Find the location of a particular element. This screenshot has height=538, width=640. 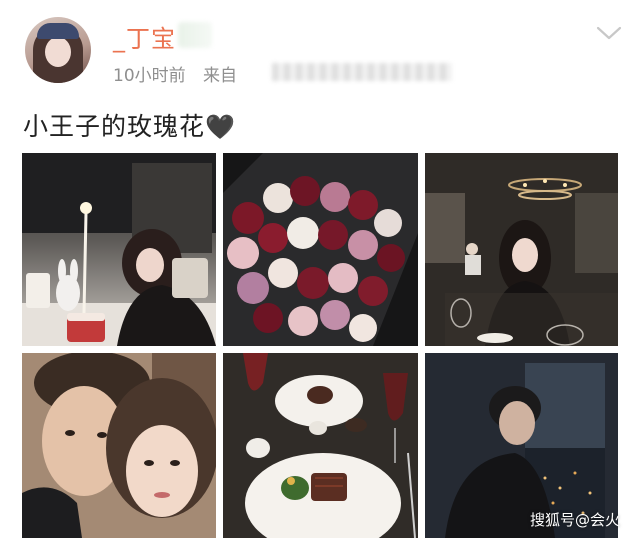

username: _丁宝 is located at coordinates (144, 36).